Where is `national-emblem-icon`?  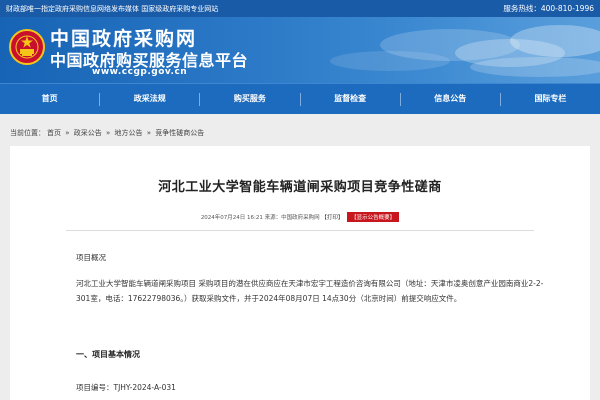
national-emblem-icon is located at coordinates (27, 47).